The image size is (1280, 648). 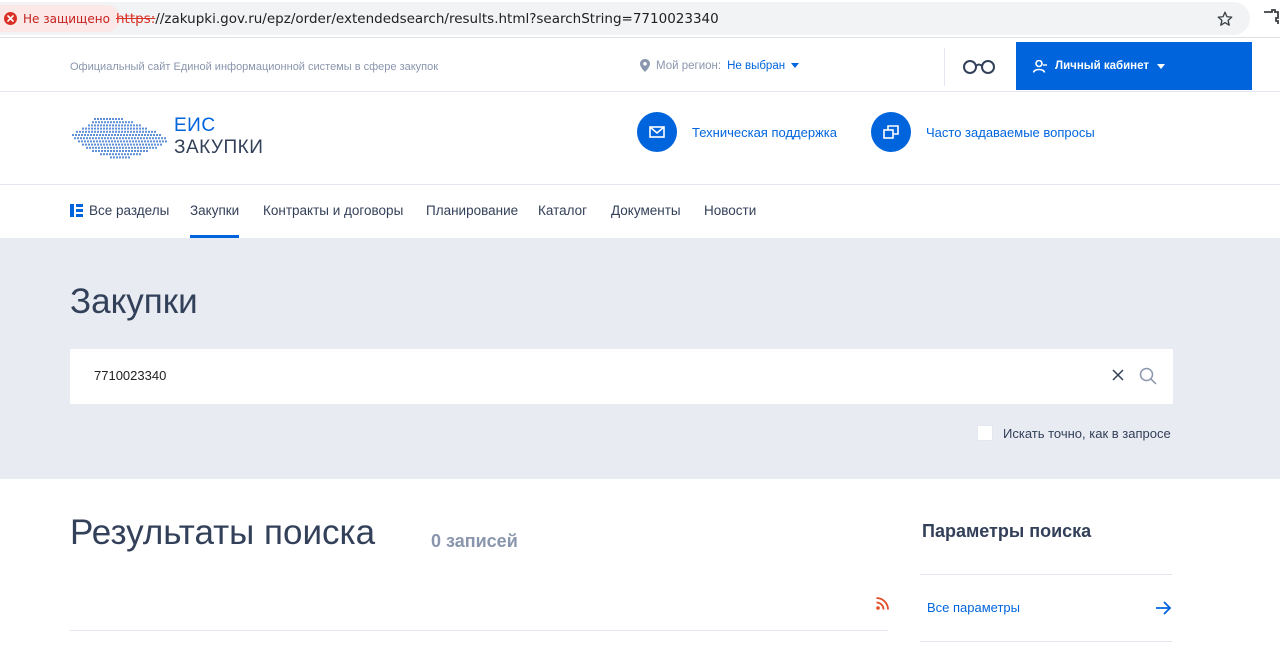 I want to click on search-box, so click(x=621, y=376).